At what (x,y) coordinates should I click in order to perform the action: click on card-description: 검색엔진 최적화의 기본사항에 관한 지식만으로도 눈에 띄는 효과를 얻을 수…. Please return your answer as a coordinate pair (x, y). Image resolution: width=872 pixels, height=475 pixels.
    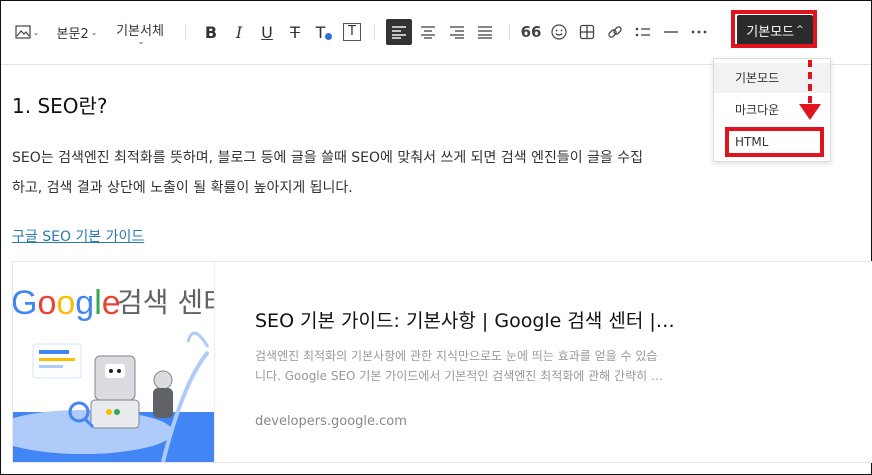
    Looking at the image, I should click on (485, 366).